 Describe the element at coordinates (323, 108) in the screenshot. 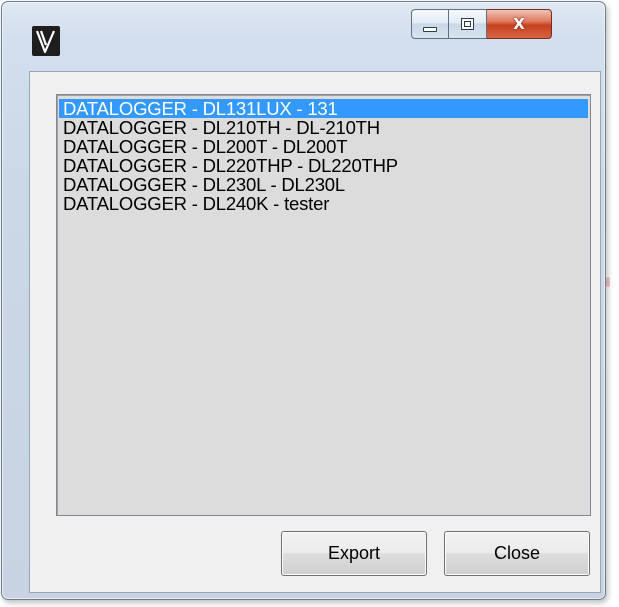

I see `list-item: DATALOGGER - DL131LUX - 131` at that location.